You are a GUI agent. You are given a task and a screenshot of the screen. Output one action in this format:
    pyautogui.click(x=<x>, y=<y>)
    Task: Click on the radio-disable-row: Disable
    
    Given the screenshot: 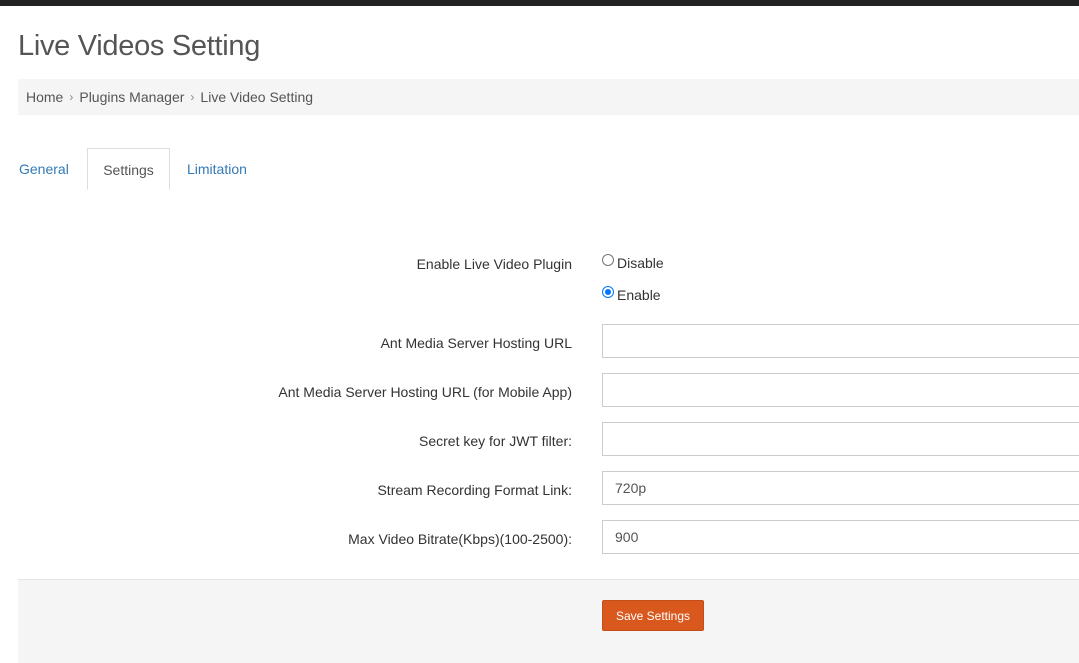 What is the action you would take?
    pyautogui.click(x=633, y=262)
    